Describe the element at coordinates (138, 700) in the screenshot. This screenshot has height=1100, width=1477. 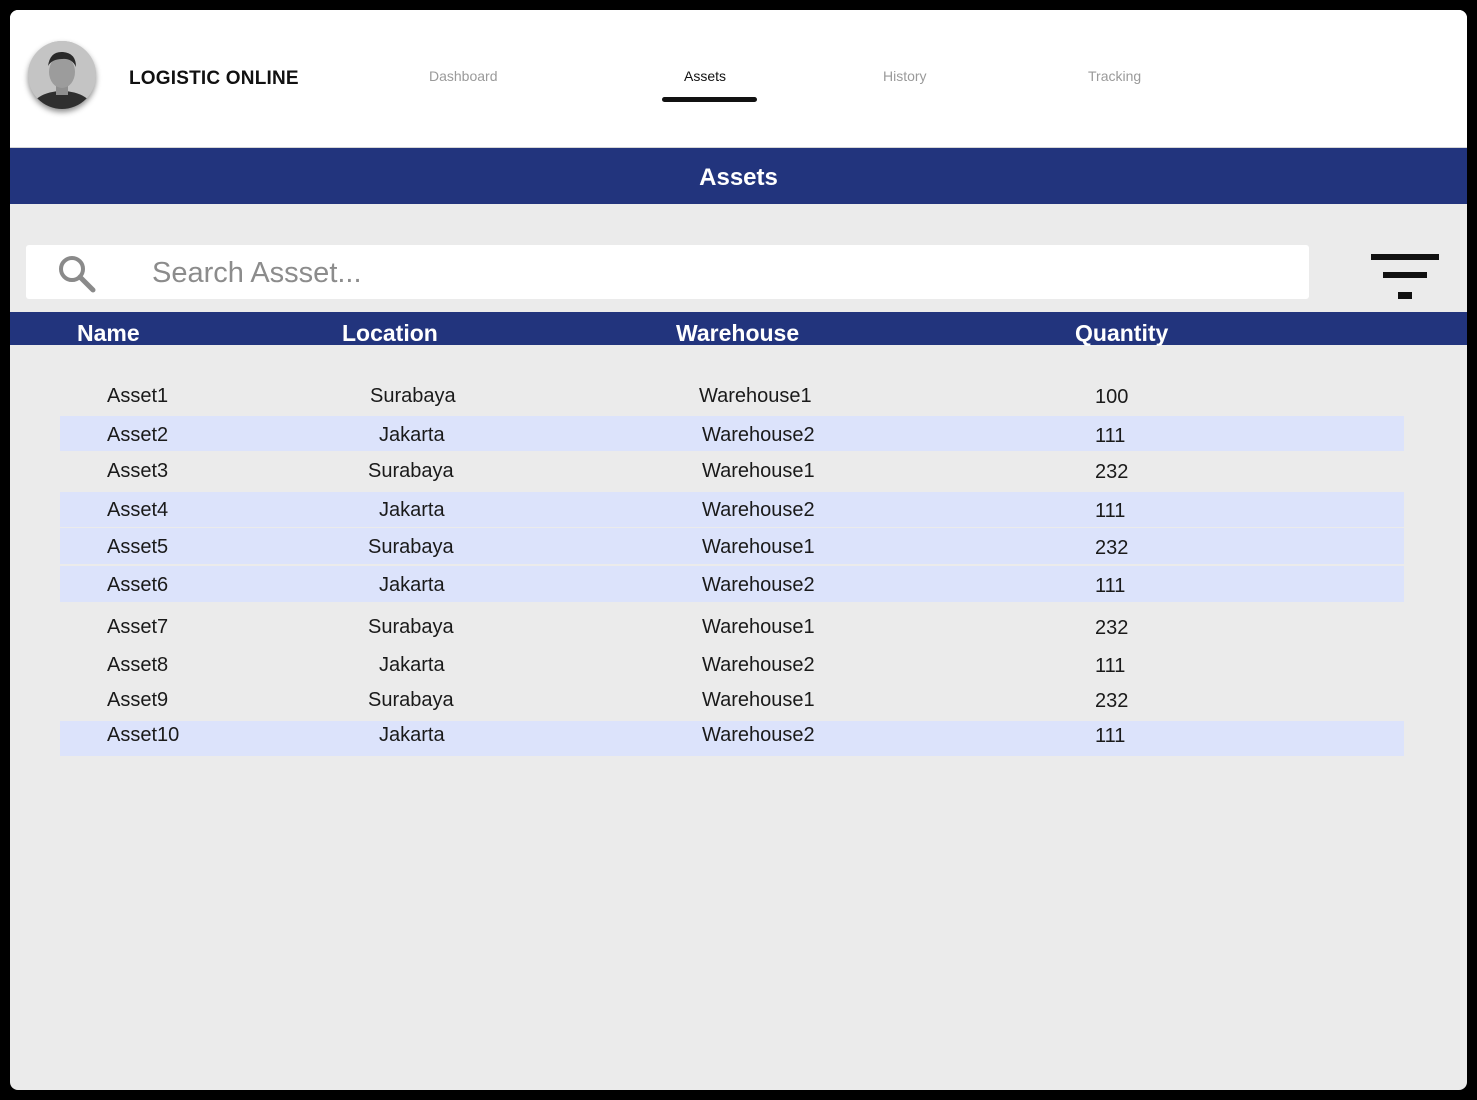
I see `cell-name: Asset9` at that location.